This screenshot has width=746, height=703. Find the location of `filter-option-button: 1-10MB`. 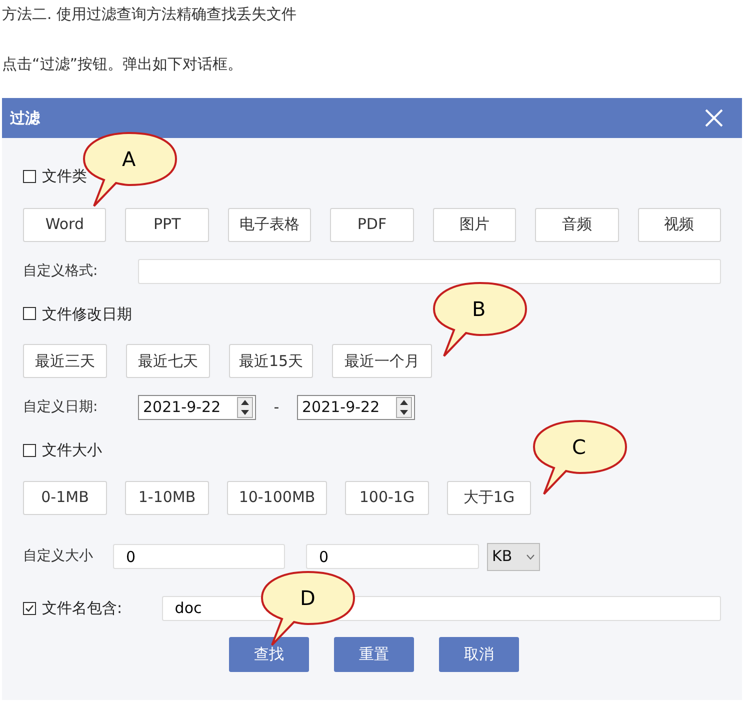

filter-option-button: 1-10MB is located at coordinates (167, 497).